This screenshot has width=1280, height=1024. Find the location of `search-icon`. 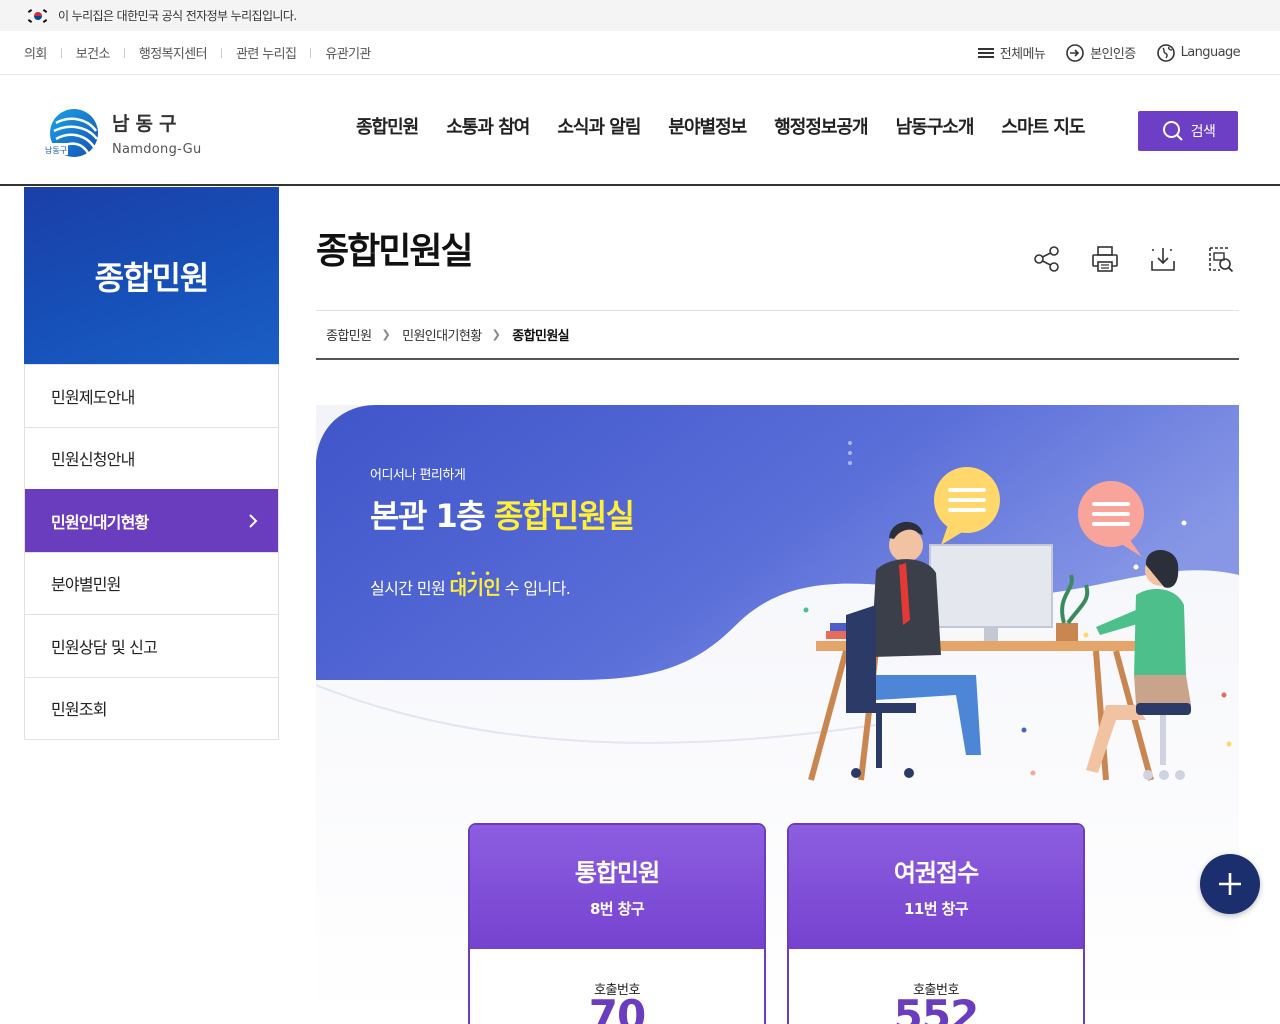

search-icon is located at coordinates (1172, 131).